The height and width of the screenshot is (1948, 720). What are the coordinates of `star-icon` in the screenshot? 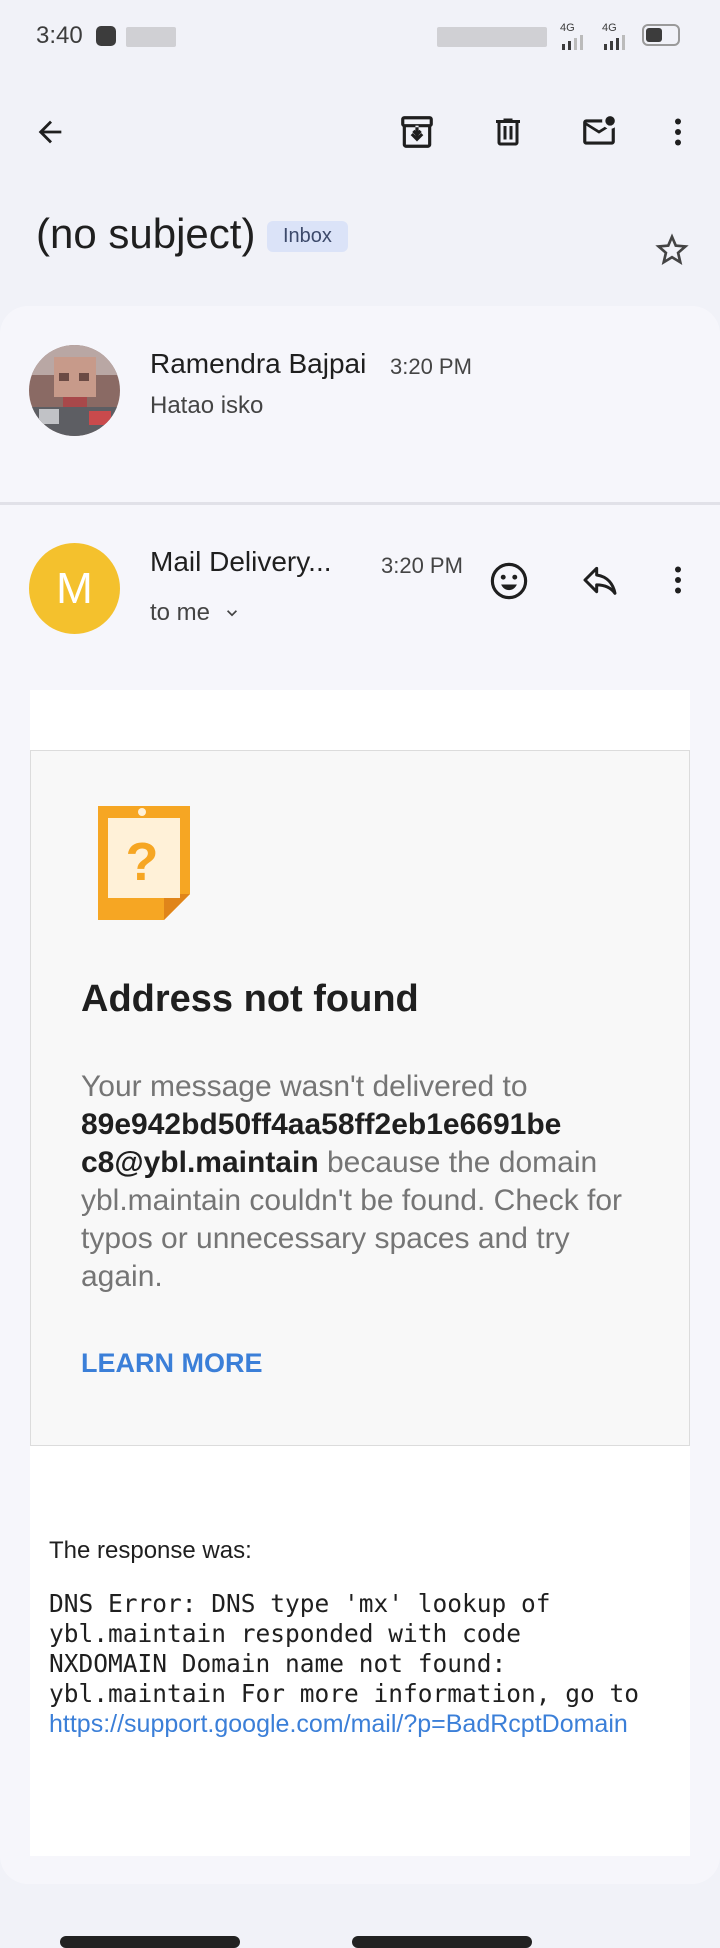 It's located at (672, 249).